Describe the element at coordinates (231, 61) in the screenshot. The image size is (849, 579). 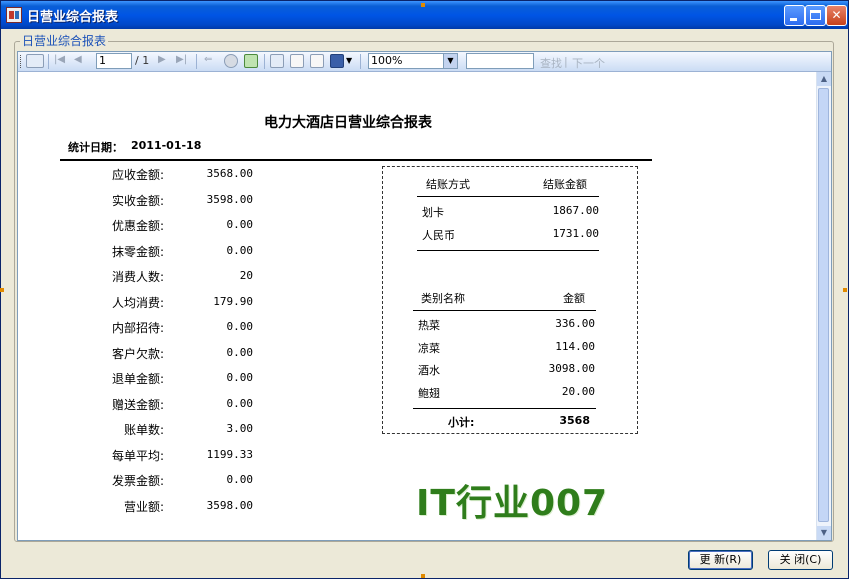
I see `stop-icon` at that location.